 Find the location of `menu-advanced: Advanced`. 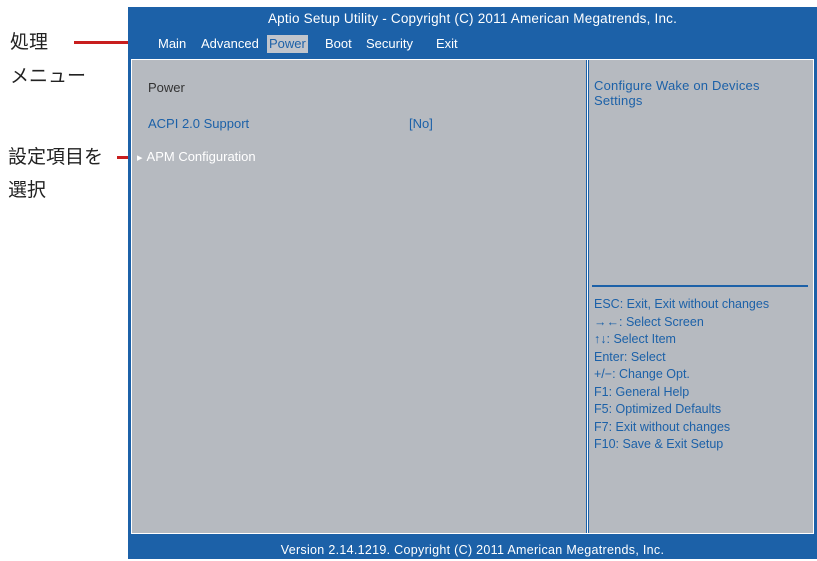

menu-advanced: Advanced is located at coordinates (230, 44).